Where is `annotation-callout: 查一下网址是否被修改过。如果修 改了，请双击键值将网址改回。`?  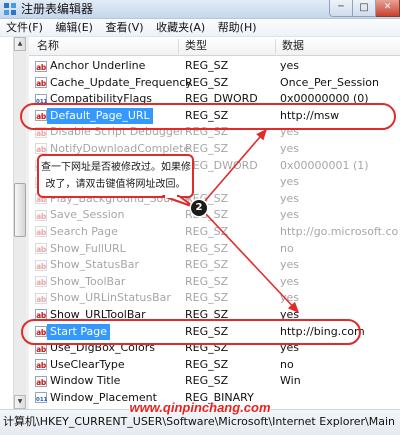 annotation-callout: 查一下网址是否被修改过。如果修 改了，请双击键值将网址改回。 is located at coordinates (115, 176).